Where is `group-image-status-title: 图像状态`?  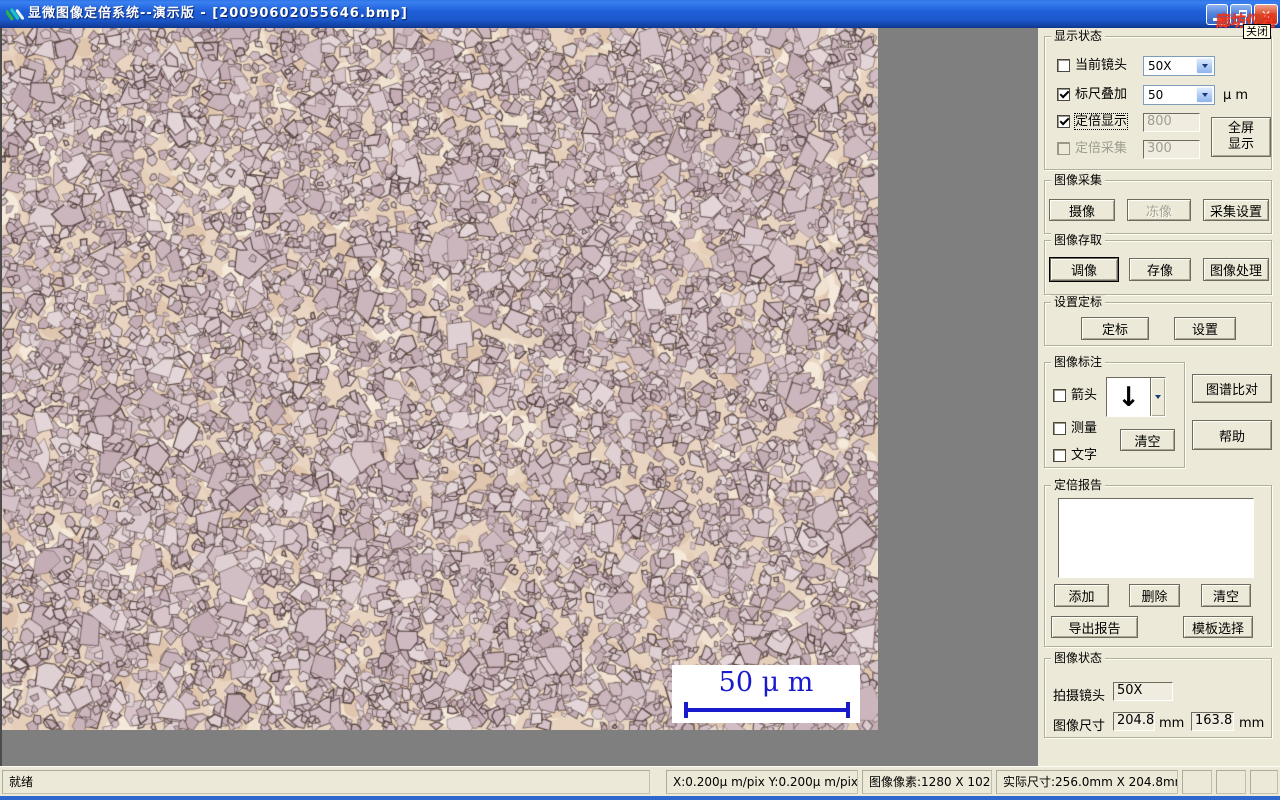 group-image-status-title: 图像状态 is located at coordinates (1078, 658).